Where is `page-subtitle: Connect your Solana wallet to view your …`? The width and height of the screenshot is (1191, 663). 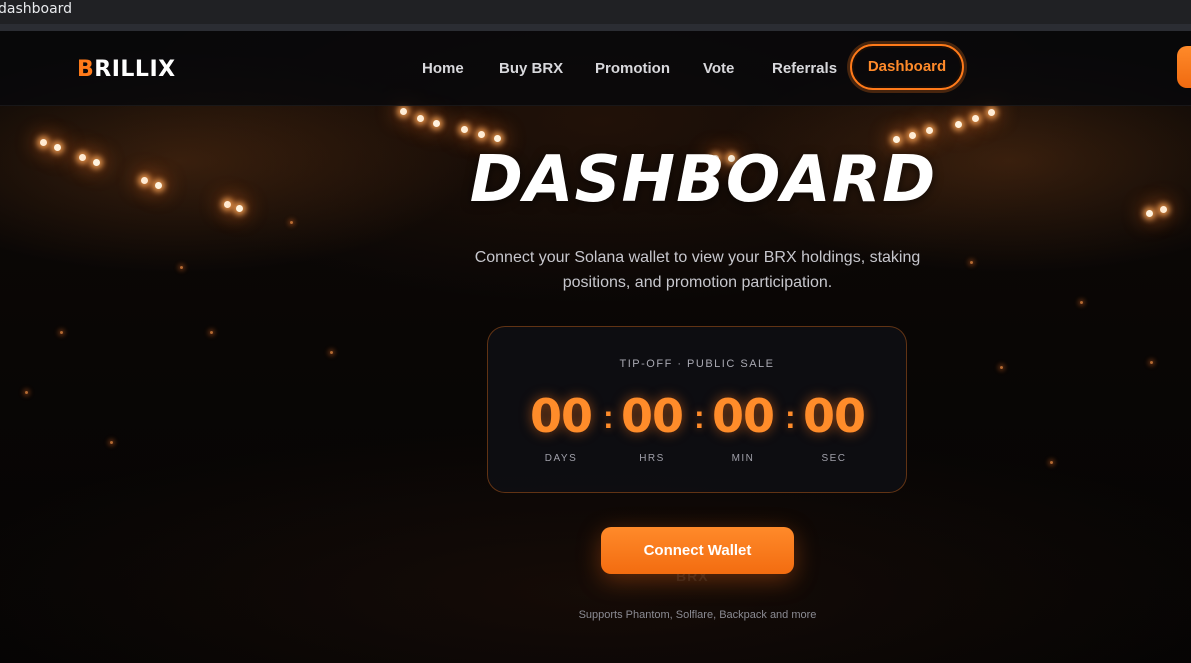
page-subtitle: Connect your Solana wallet to view your … is located at coordinates (697, 270).